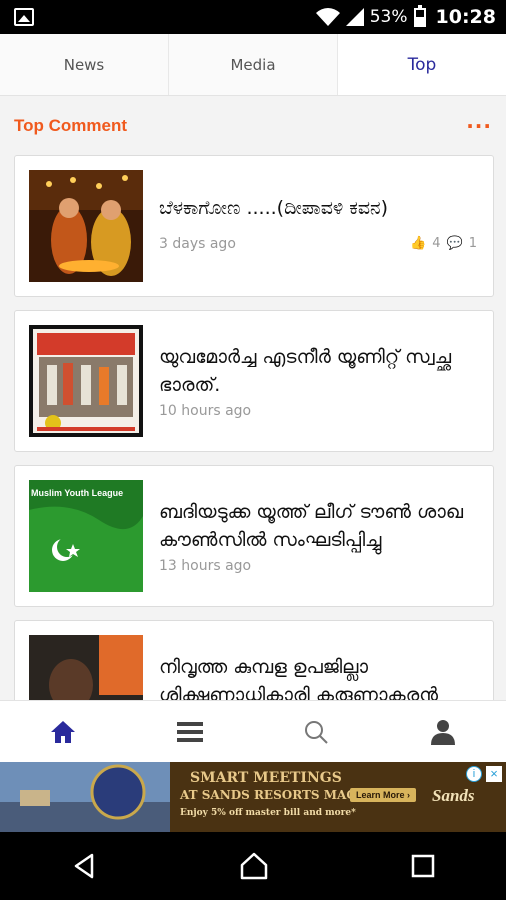  I want to click on battery-icon, so click(419, 15).